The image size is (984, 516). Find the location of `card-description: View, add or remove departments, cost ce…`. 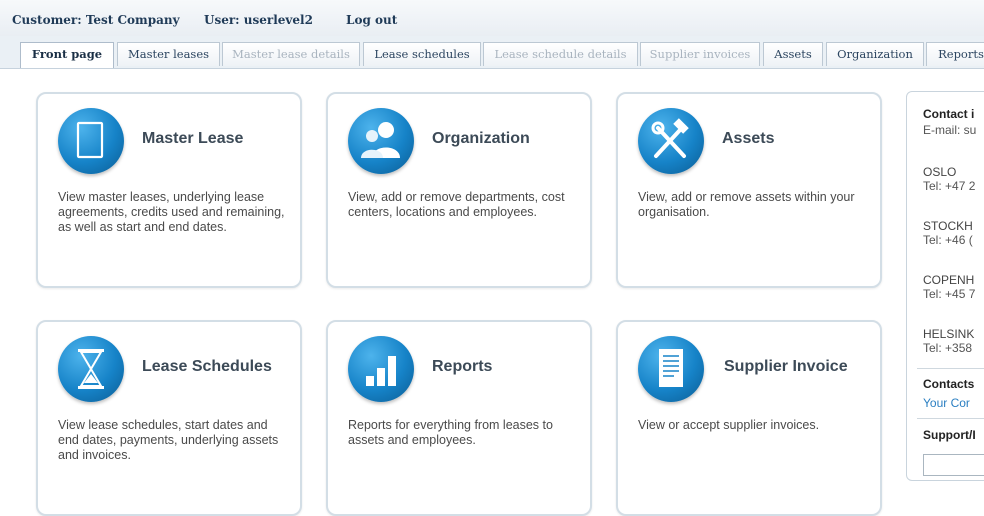

card-description: View, add or remove departments, cost ce… is located at coordinates (456, 204).